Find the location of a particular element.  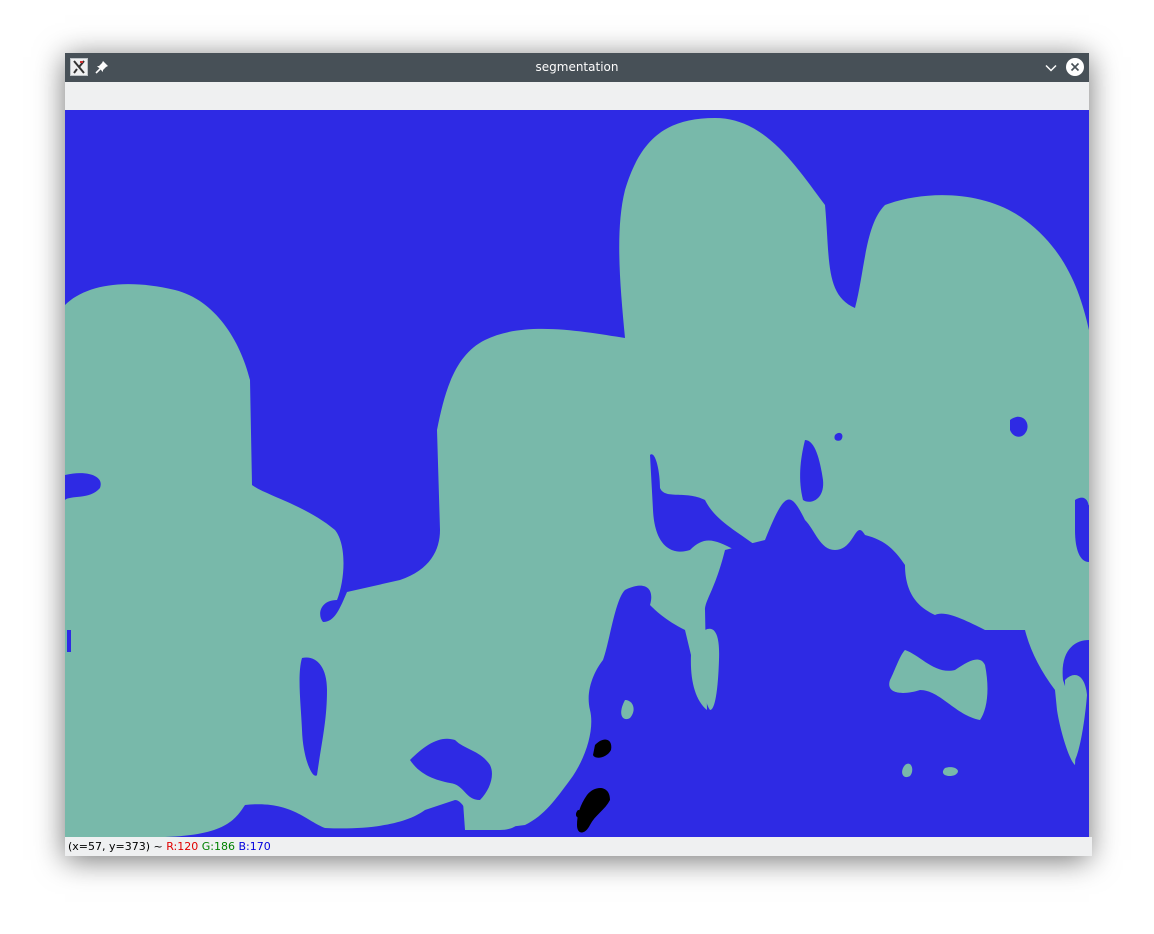

pixel-red-value: R:120 is located at coordinates (182, 846).